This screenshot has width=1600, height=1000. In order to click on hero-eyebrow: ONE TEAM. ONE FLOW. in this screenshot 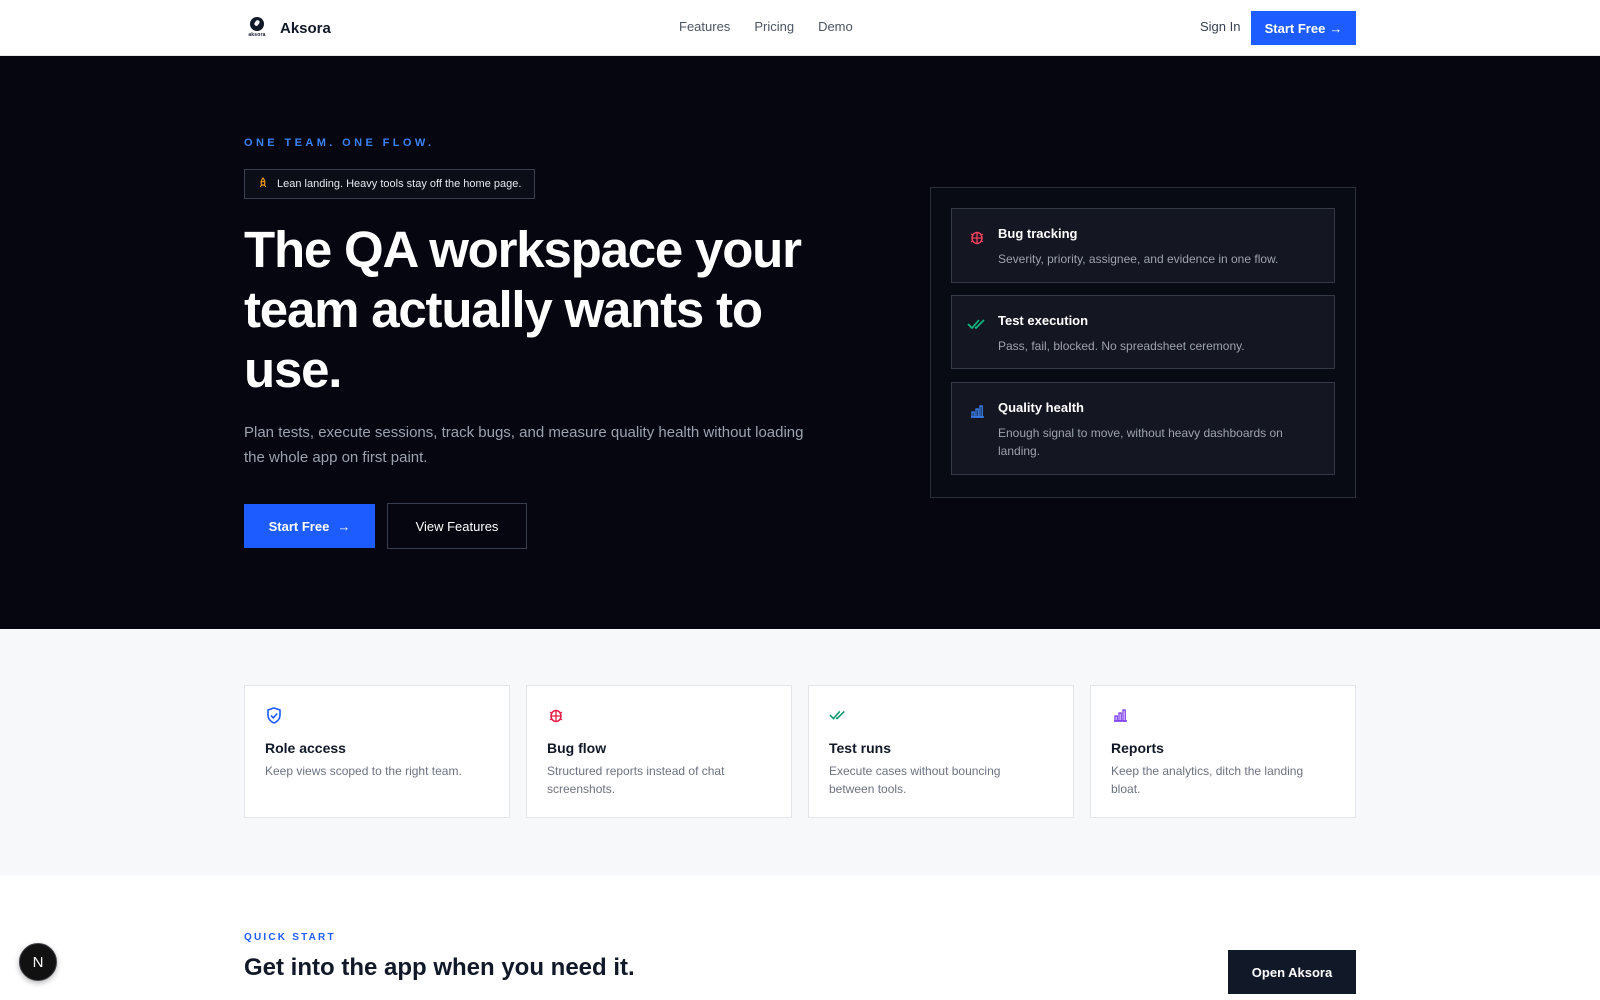, I will do `click(339, 143)`.